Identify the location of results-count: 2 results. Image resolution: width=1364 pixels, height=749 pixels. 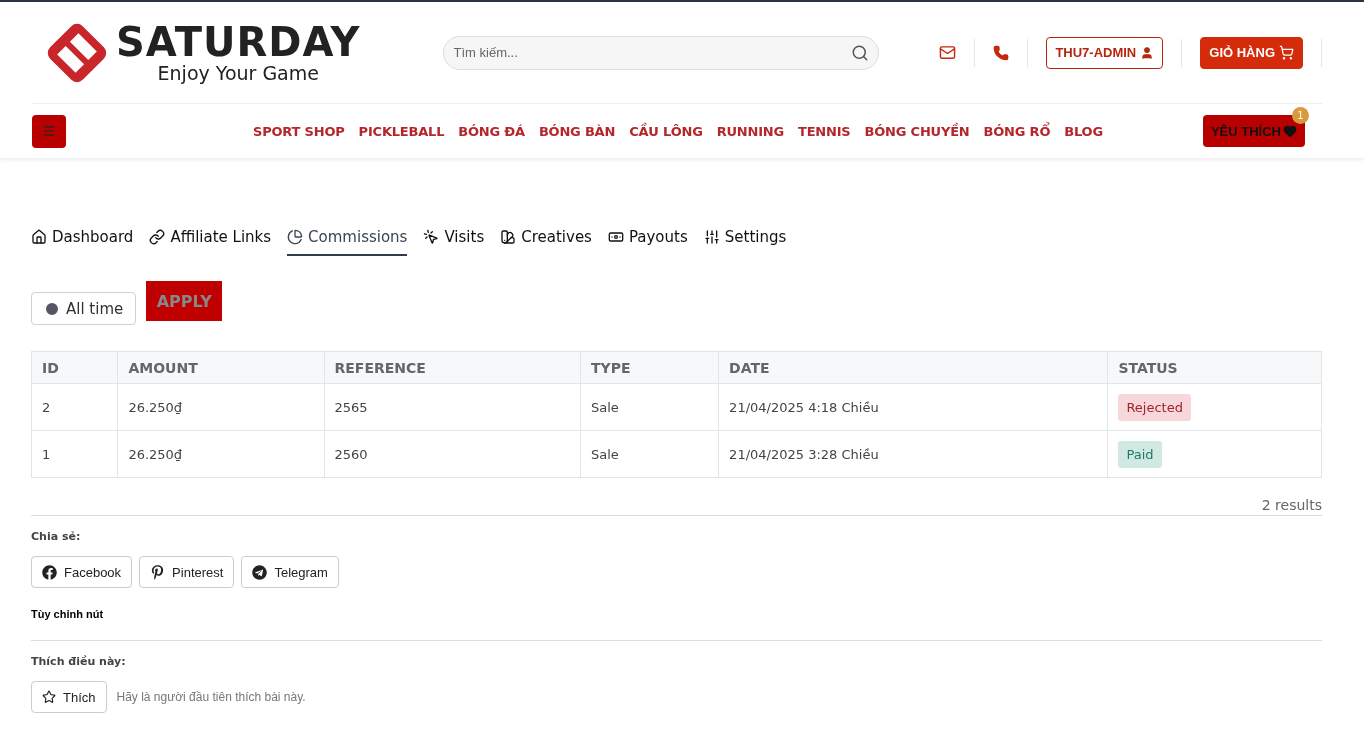
(676, 497).